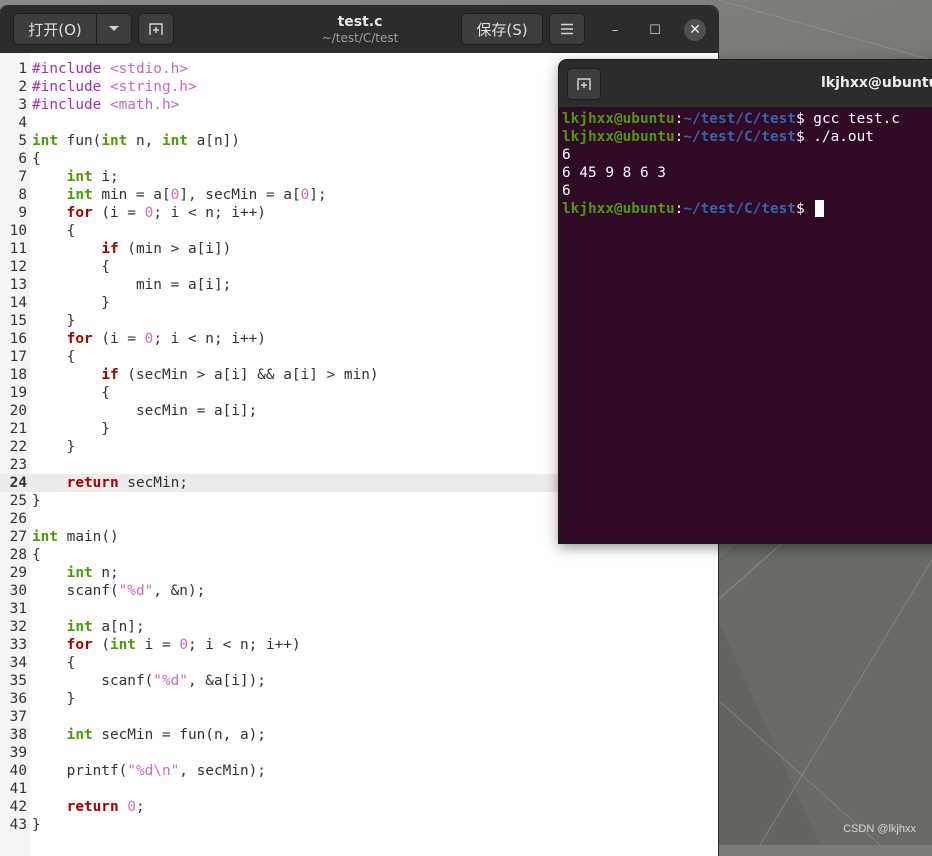 The image size is (932, 856). What do you see at coordinates (566, 191) in the screenshot?
I see `output-text: 6` at bounding box center [566, 191].